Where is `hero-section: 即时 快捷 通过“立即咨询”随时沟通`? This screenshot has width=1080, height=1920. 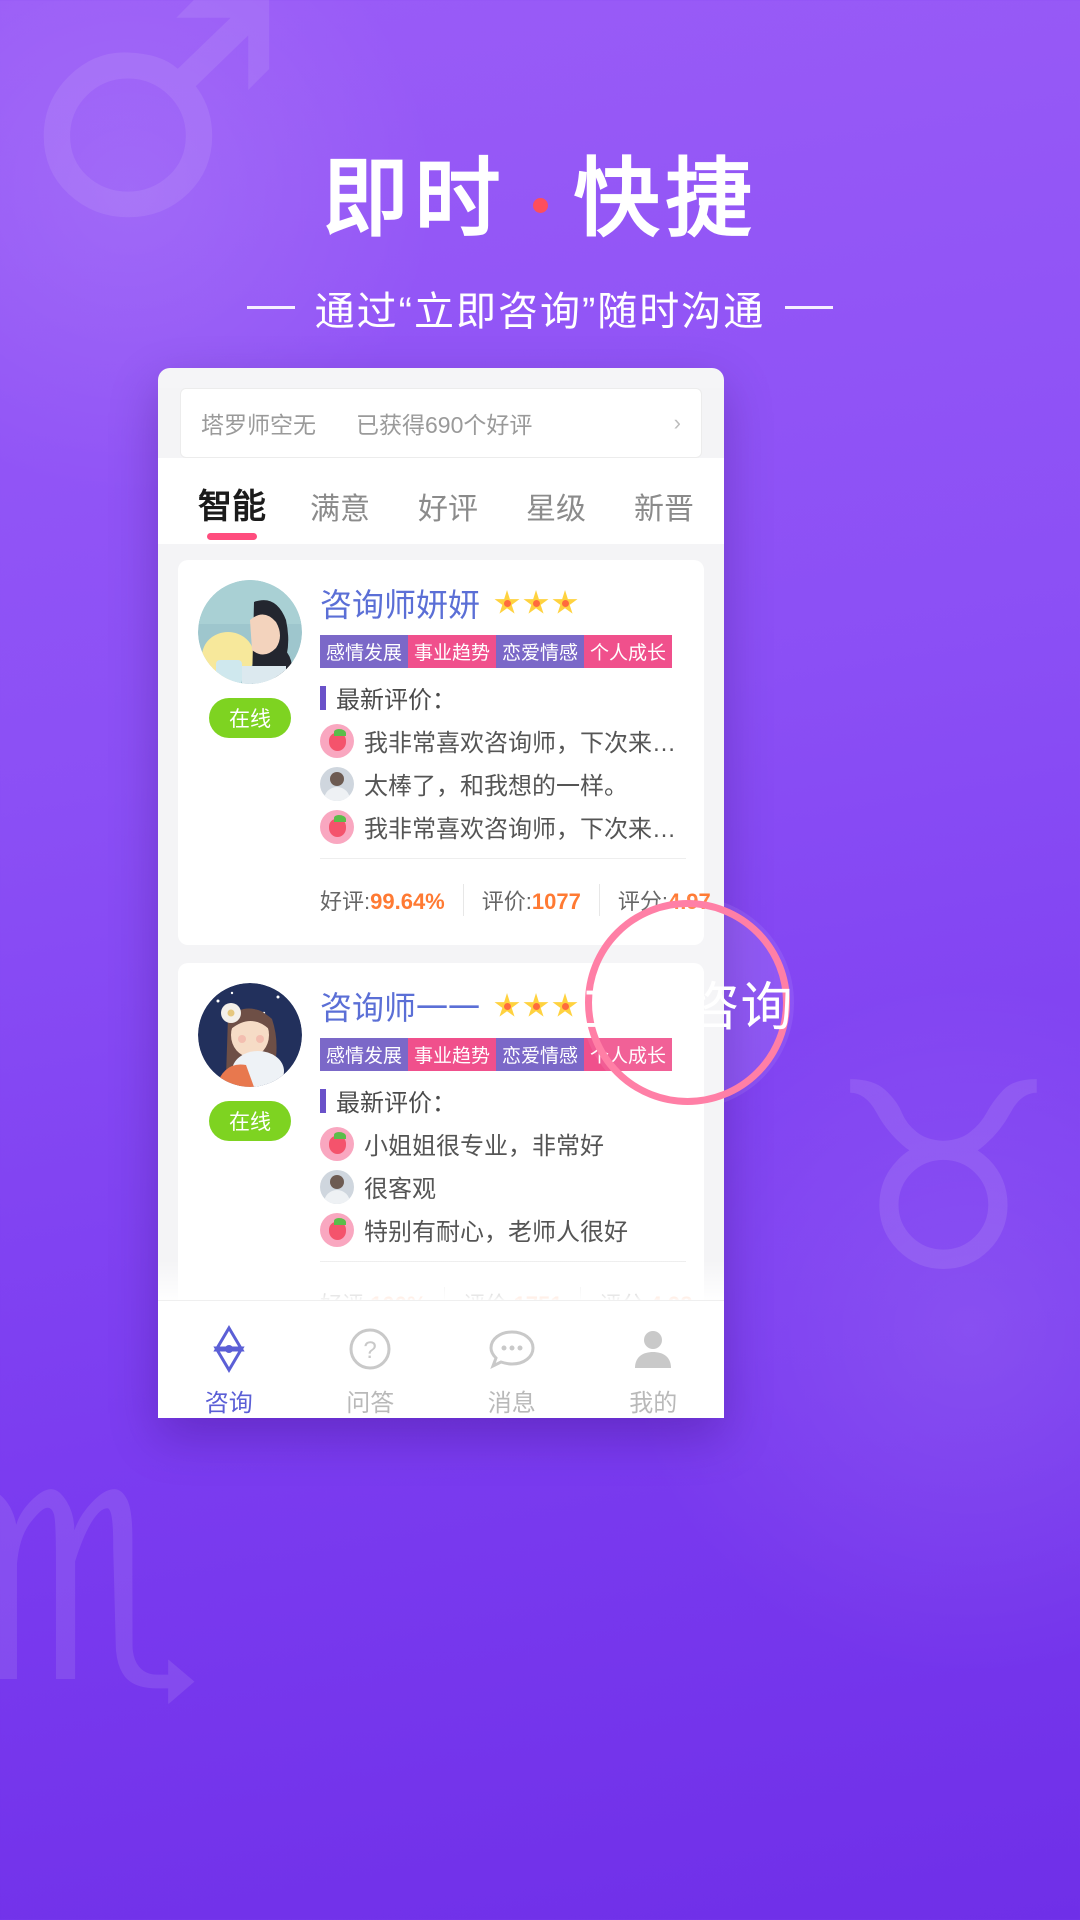
hero-section: 即时 快捷 通过“立即咨询”随时沟通 is located at coordinates (540, 243).